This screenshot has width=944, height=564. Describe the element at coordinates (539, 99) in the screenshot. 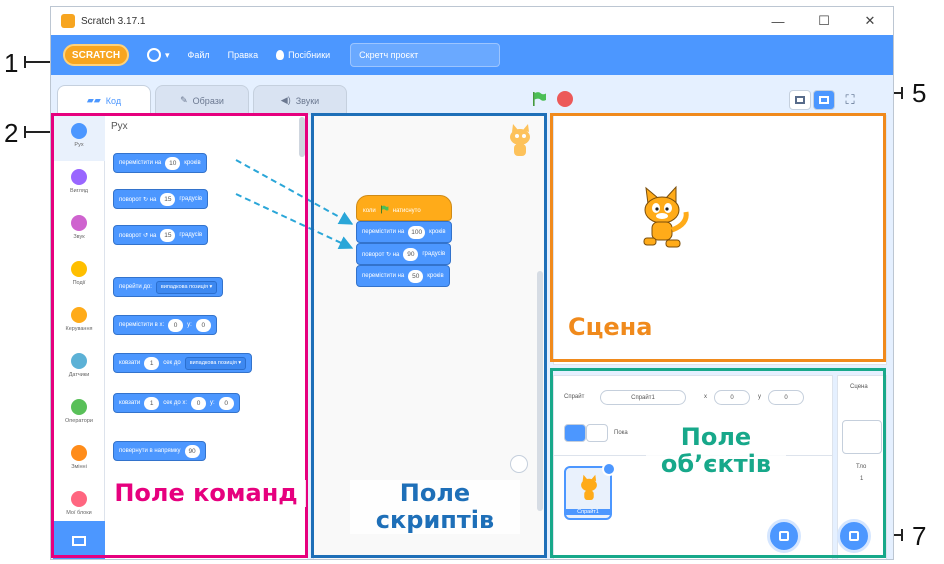

I see `green-flag-icon` at that location.